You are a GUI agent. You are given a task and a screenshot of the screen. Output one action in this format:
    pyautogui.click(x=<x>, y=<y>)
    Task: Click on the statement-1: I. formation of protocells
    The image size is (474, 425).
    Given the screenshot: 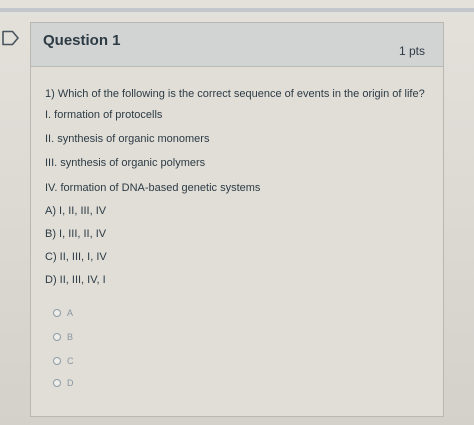 What is the action you would take?
    pyautogui.click(x=104, y=115)
    